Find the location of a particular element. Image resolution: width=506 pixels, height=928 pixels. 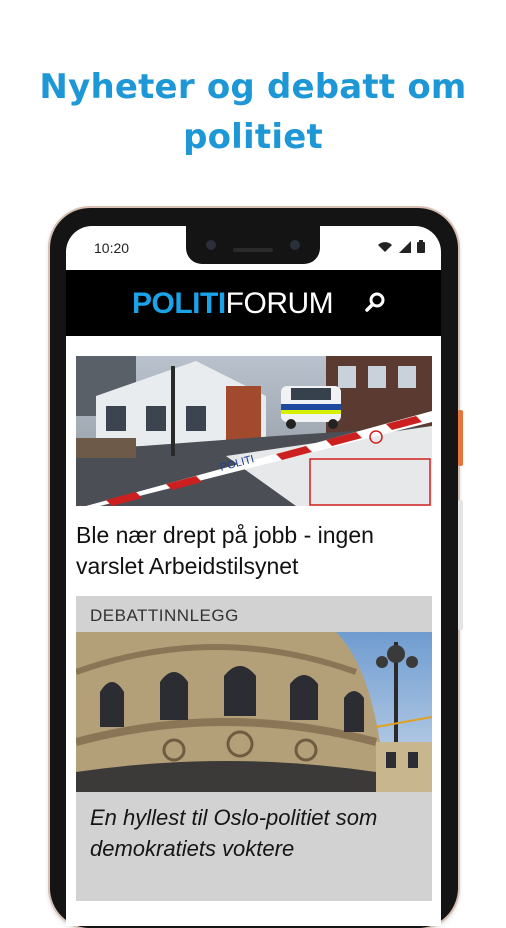

status-bar: 10:20 is located at coordinates (253, 248).